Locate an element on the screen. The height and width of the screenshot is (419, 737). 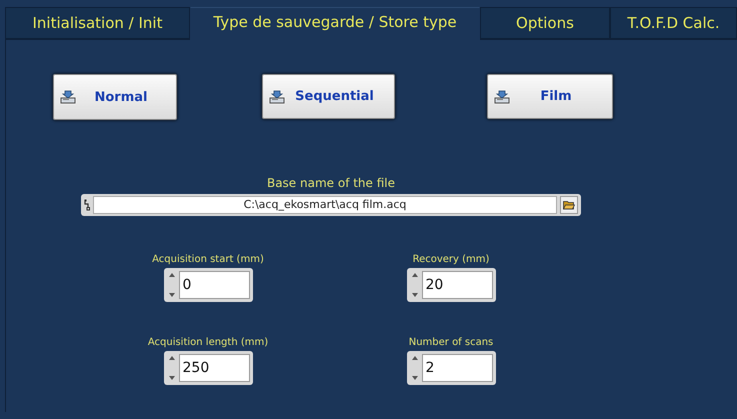
tab: Options is located at coordinates (545, 23).